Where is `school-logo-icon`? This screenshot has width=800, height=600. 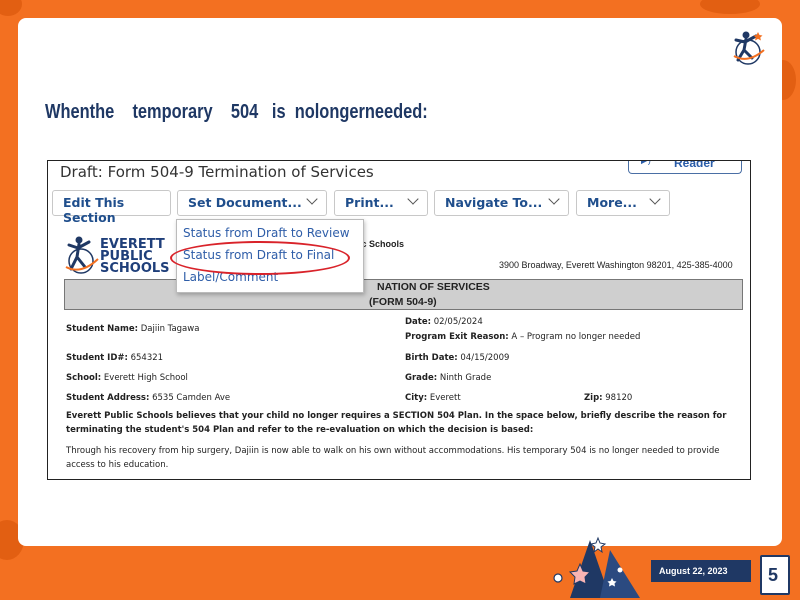 school-logo-icon is located at coordinates (82, 255).